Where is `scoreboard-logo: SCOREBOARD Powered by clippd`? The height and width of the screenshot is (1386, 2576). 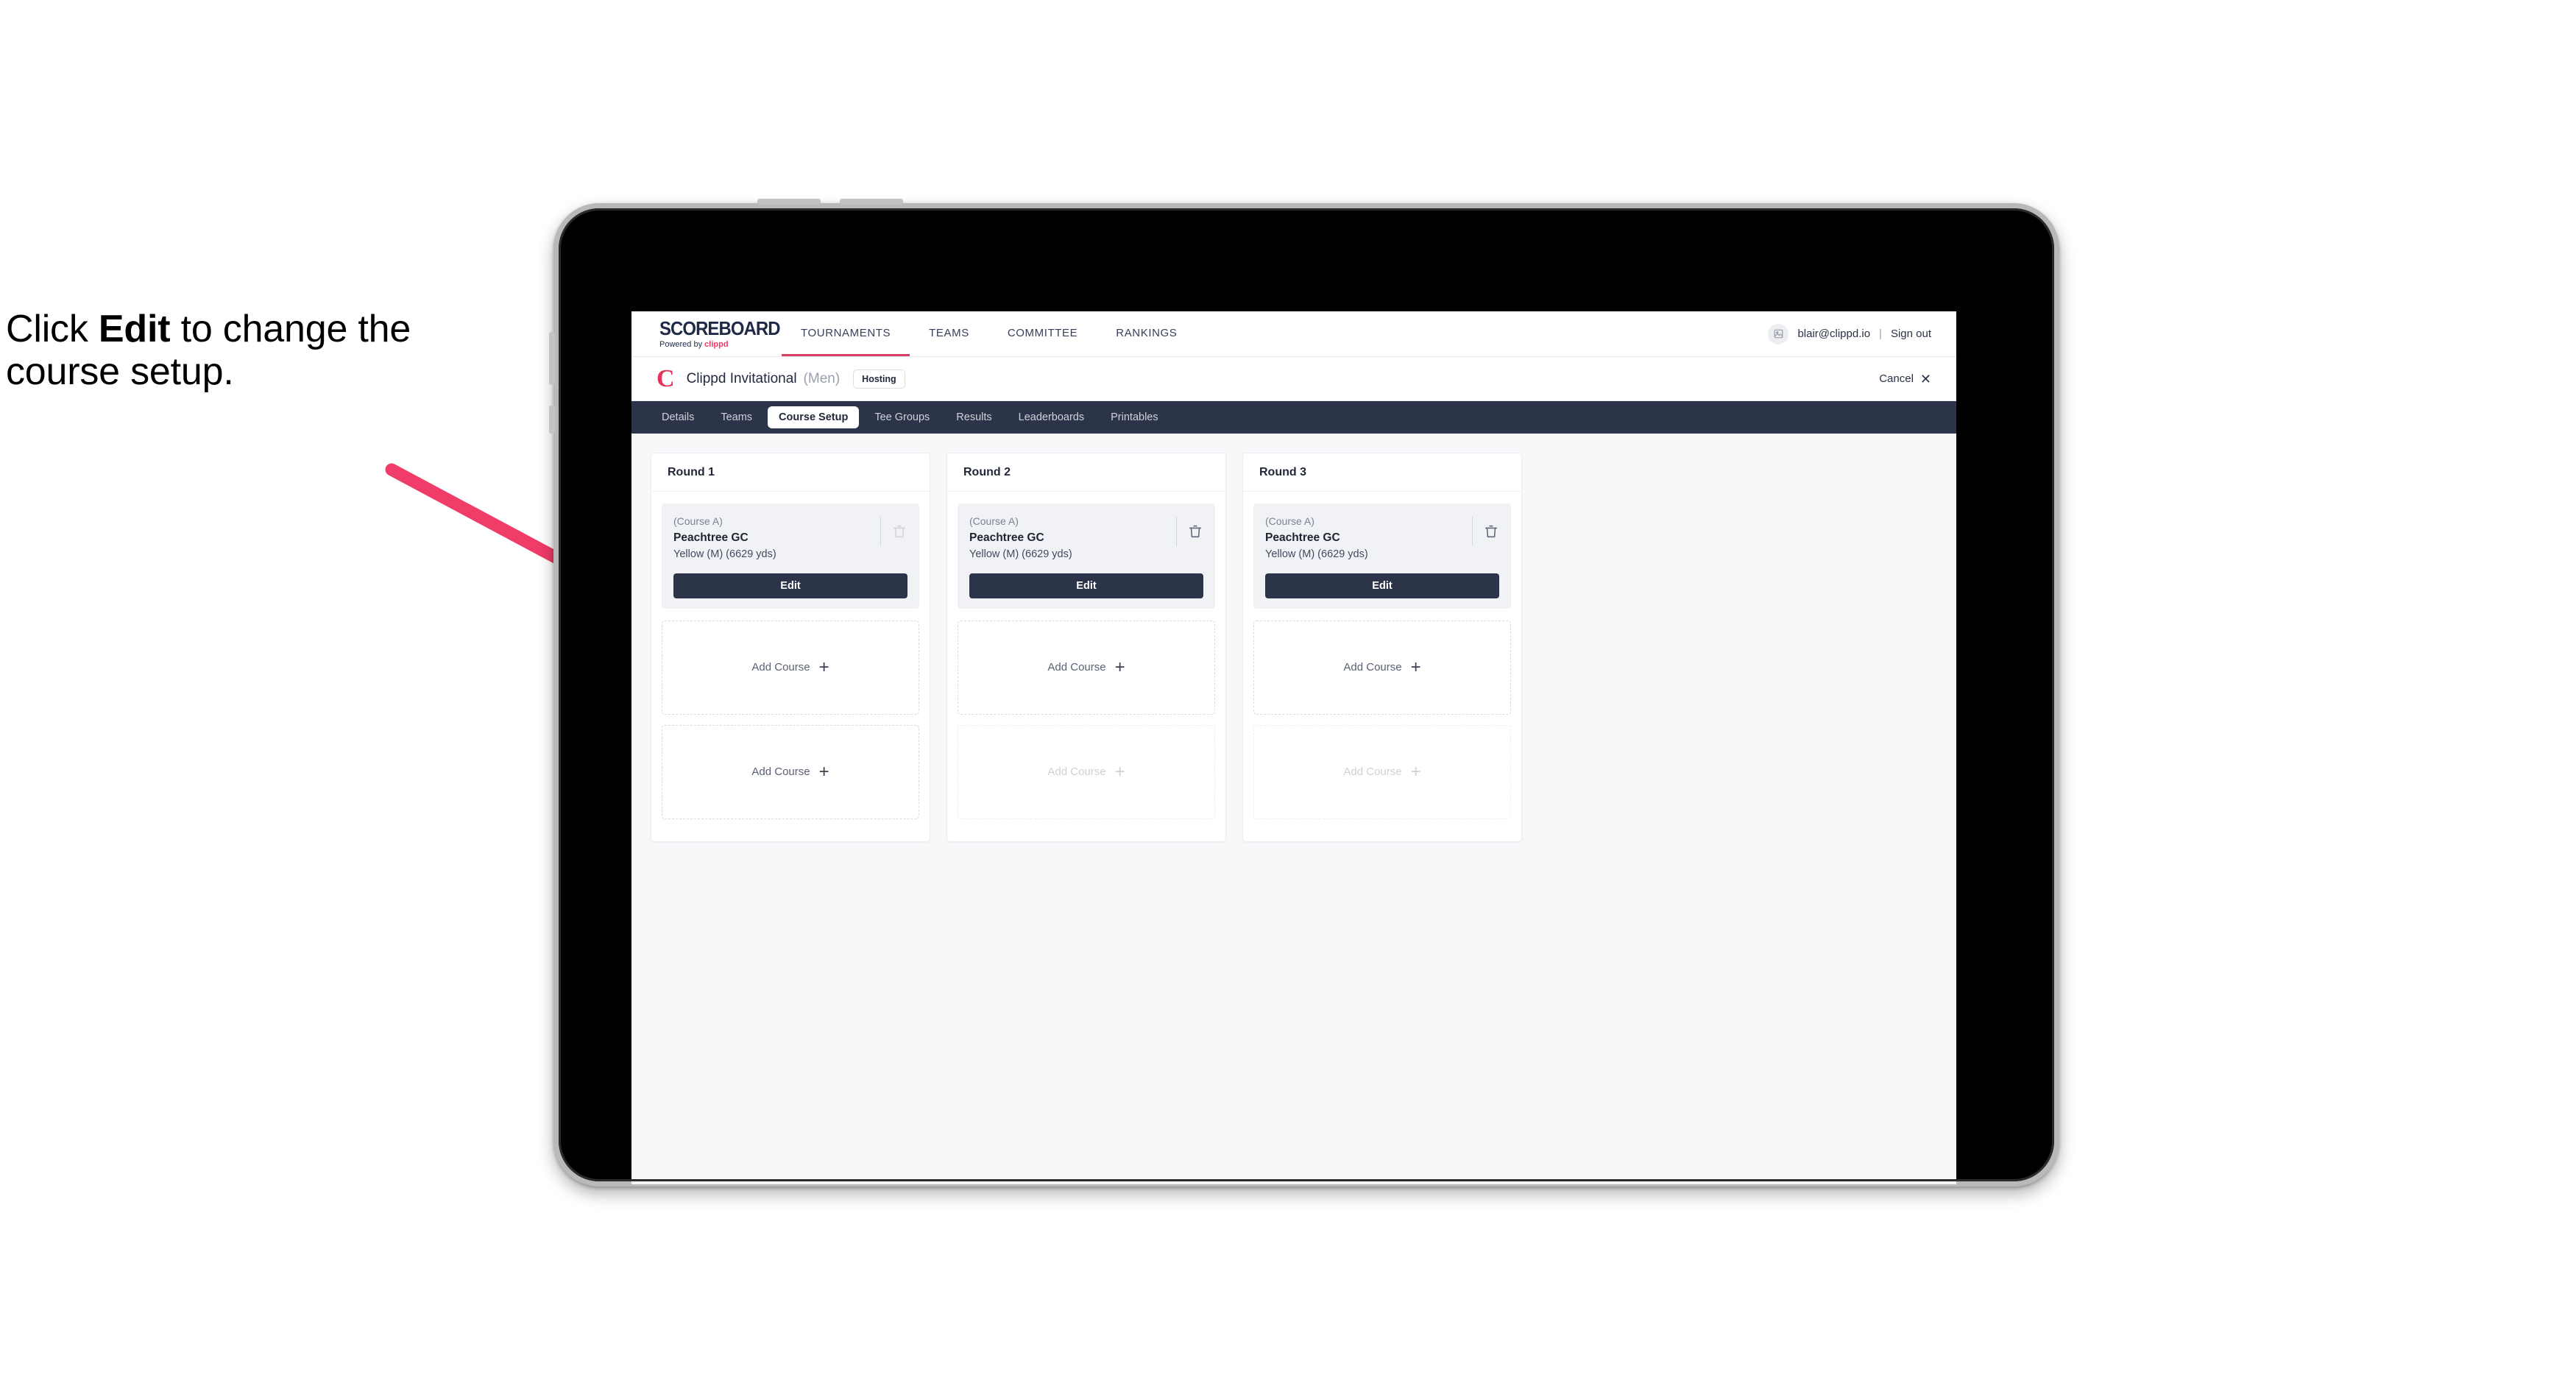
scoreboard-logo: SCOREBOARD Powered by clippd is located at coordinates (706, 333).